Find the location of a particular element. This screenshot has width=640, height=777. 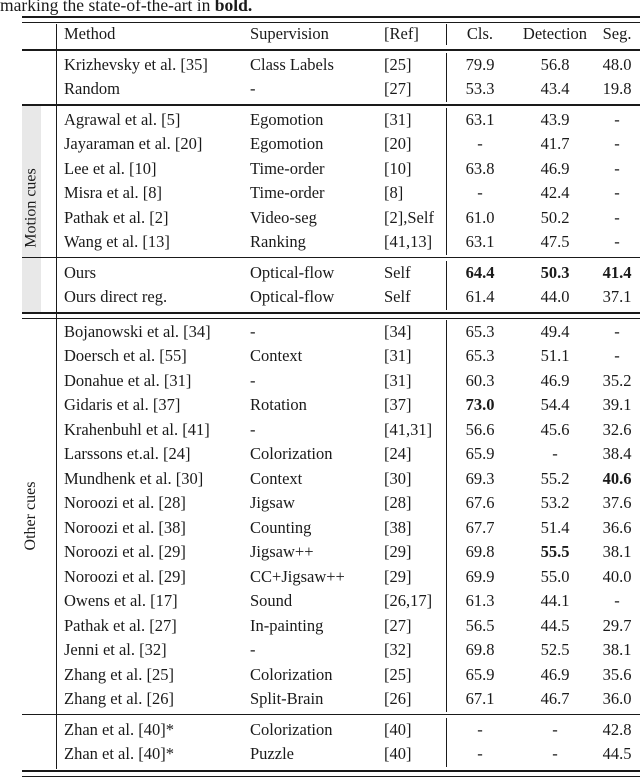

cell-supervision: Supervision is located at coordinates (289, 33).